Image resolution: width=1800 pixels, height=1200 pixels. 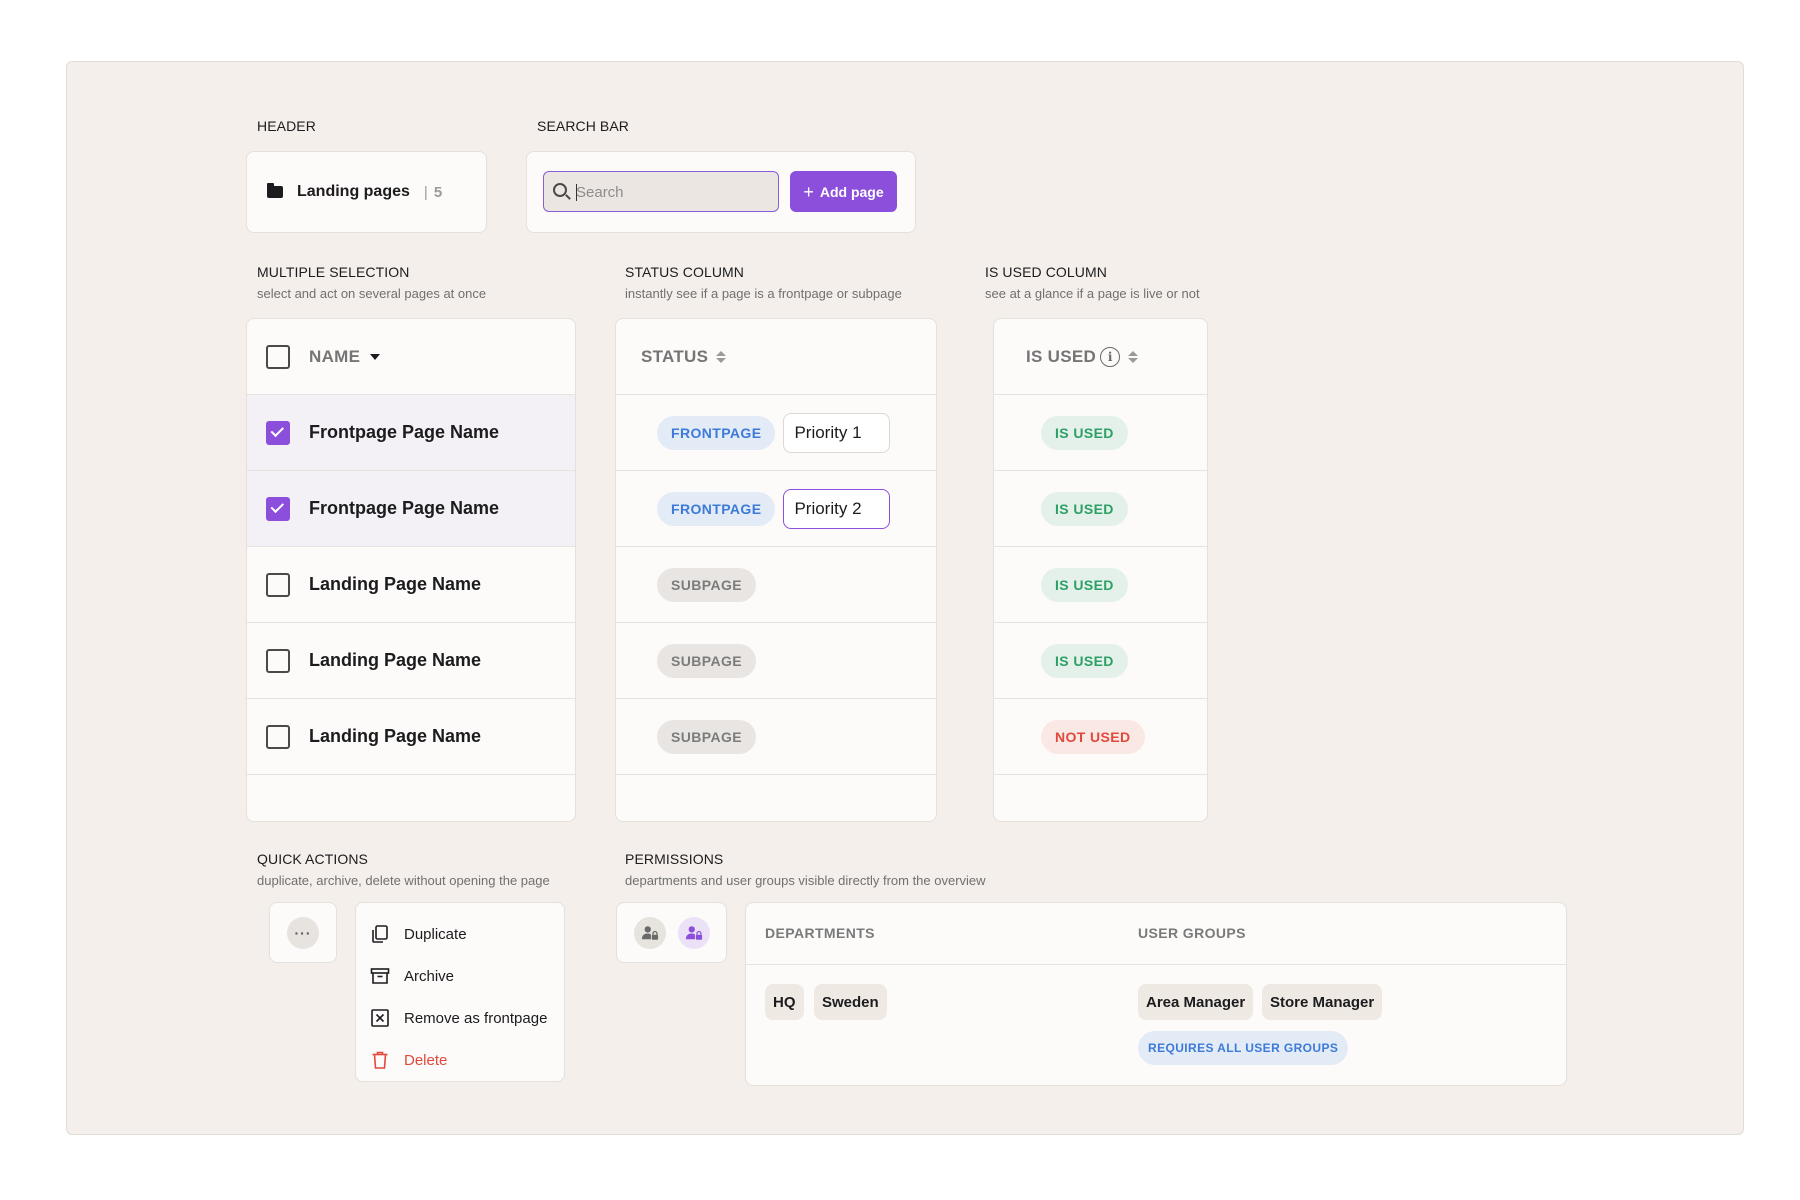 I want to click on section-title-status: STATUS COLUMN, so click(x=685, y=272).